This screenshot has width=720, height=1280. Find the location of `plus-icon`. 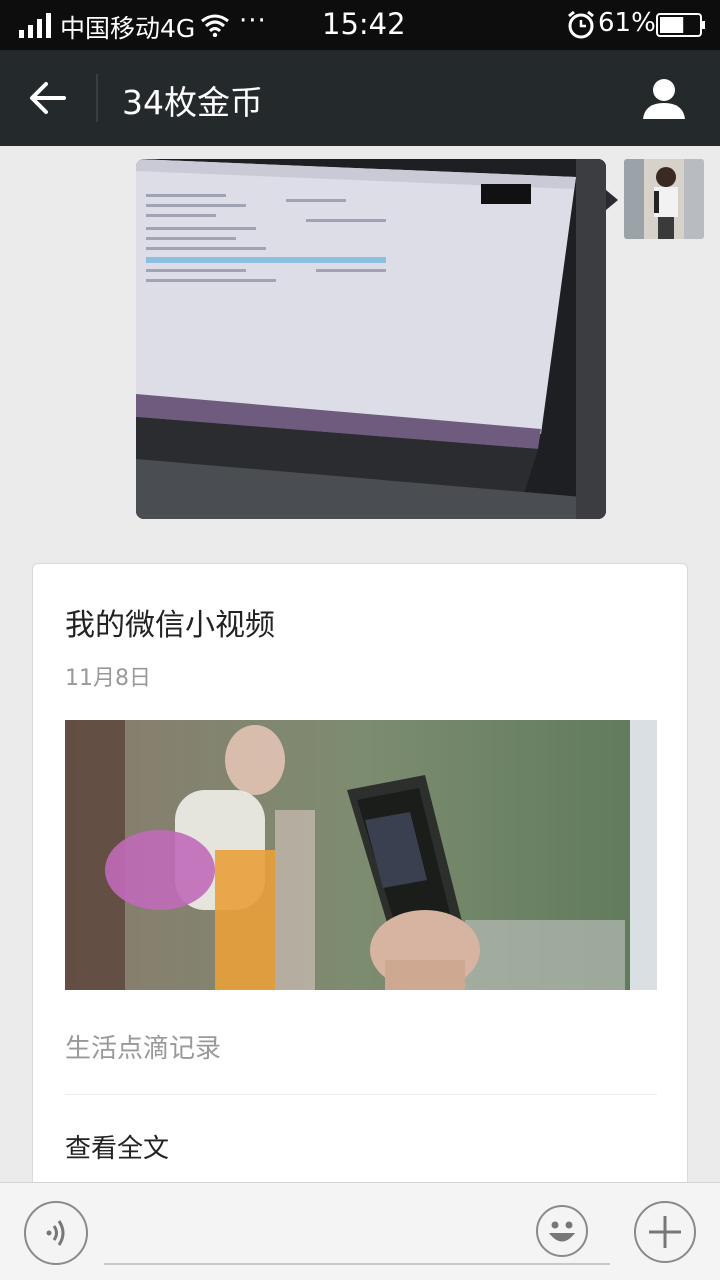

plus-icon is located at coordinates (665, 1232).